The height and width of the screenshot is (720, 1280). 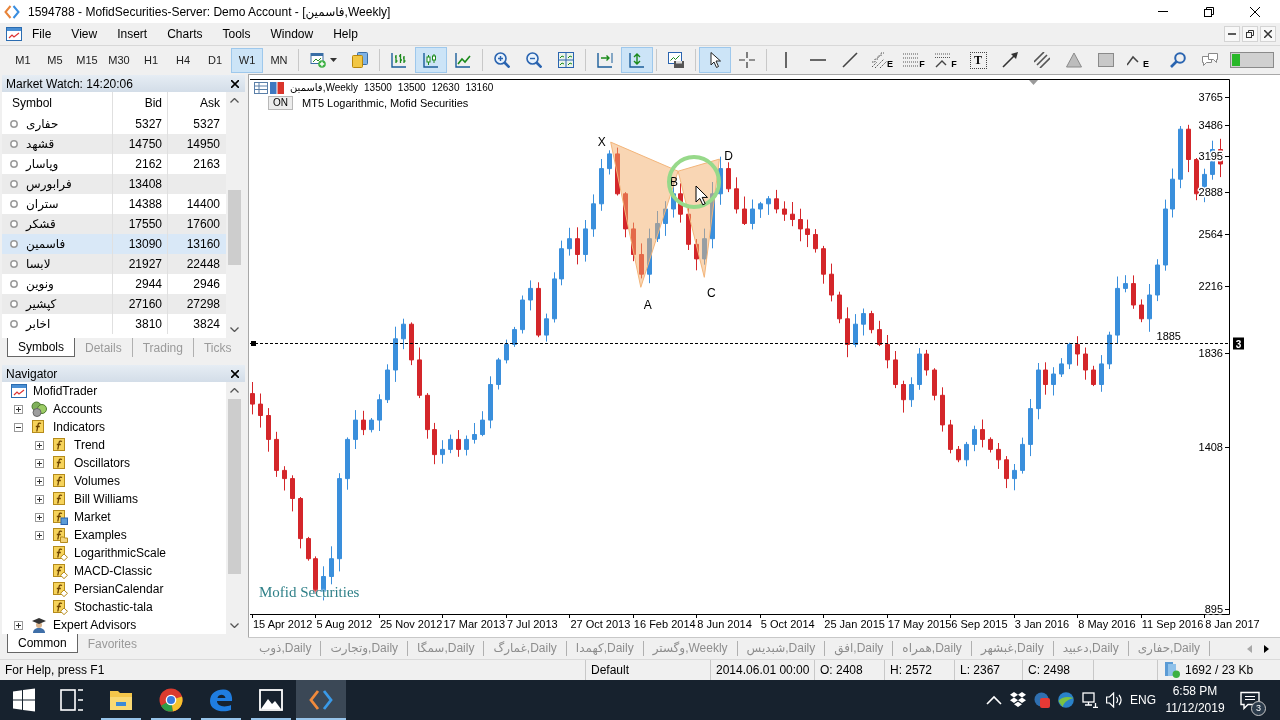 I want to click on network-icon, so click(x=1090, y=700).